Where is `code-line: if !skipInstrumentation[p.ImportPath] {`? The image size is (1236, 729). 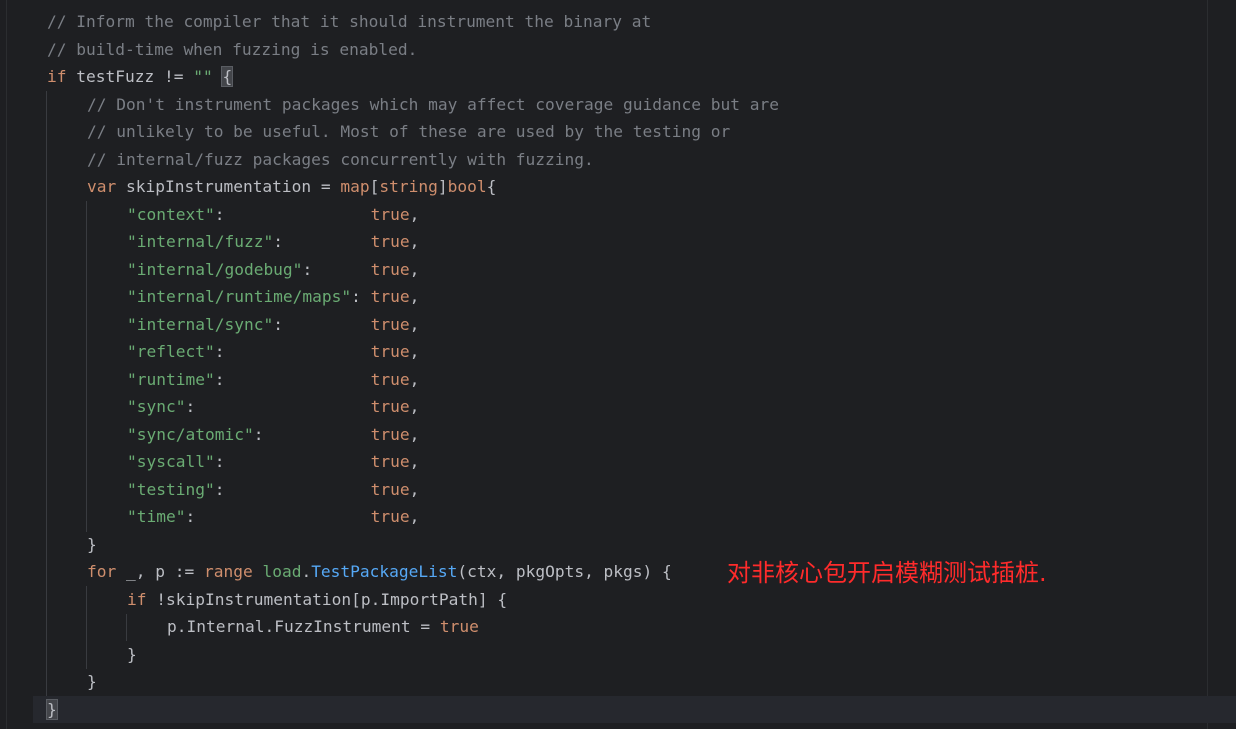 code-line: if !skipInstrumentation[p.ImportPath] { is located at coordinates (317, 599).